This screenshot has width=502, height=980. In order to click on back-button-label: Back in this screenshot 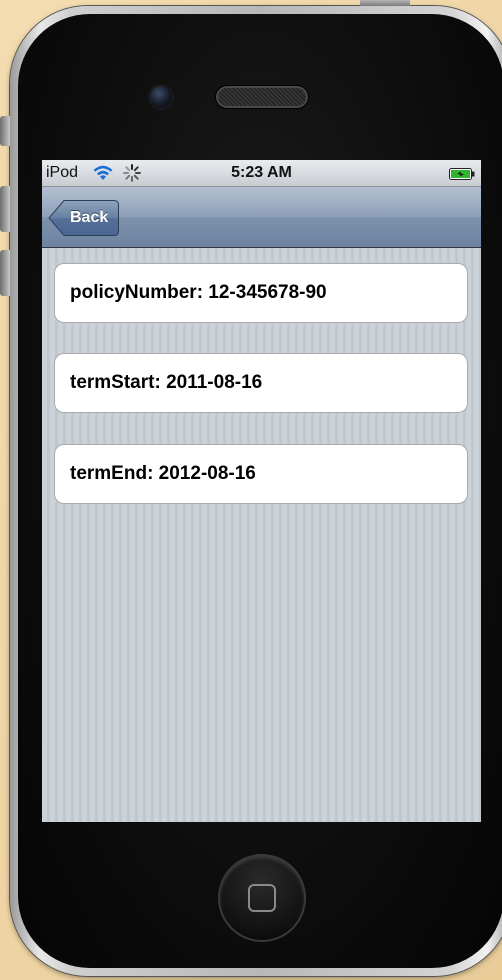, I will do `click(89, 217)`.